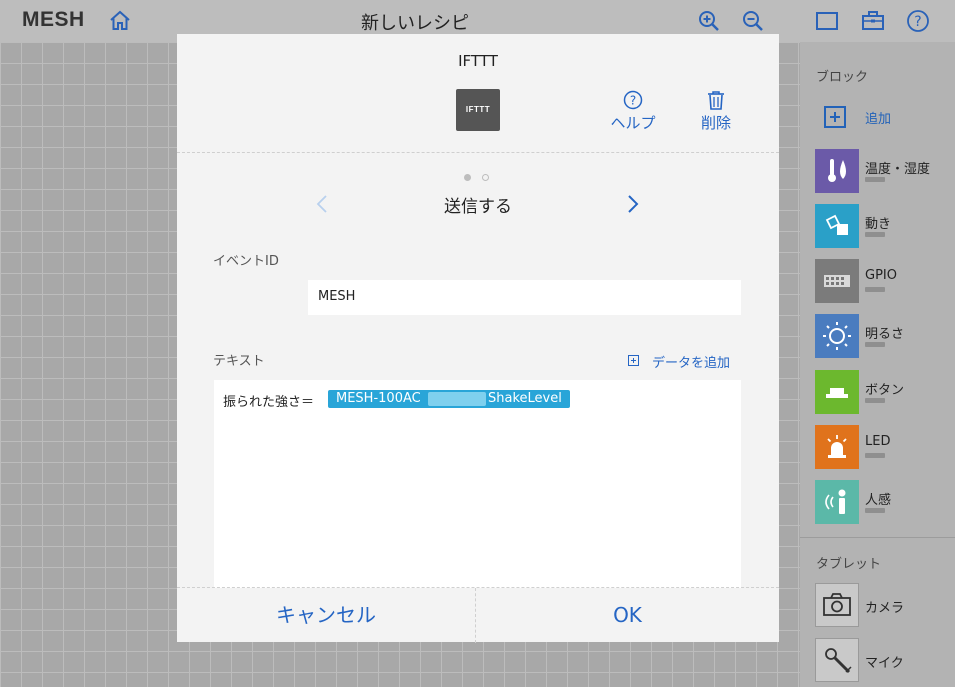 This screenshot has width=955, height=687. What do you see at coordinates (239, 361) in the screenshot?
I see `text-label: テキスト` at bounding box center [239, 361].